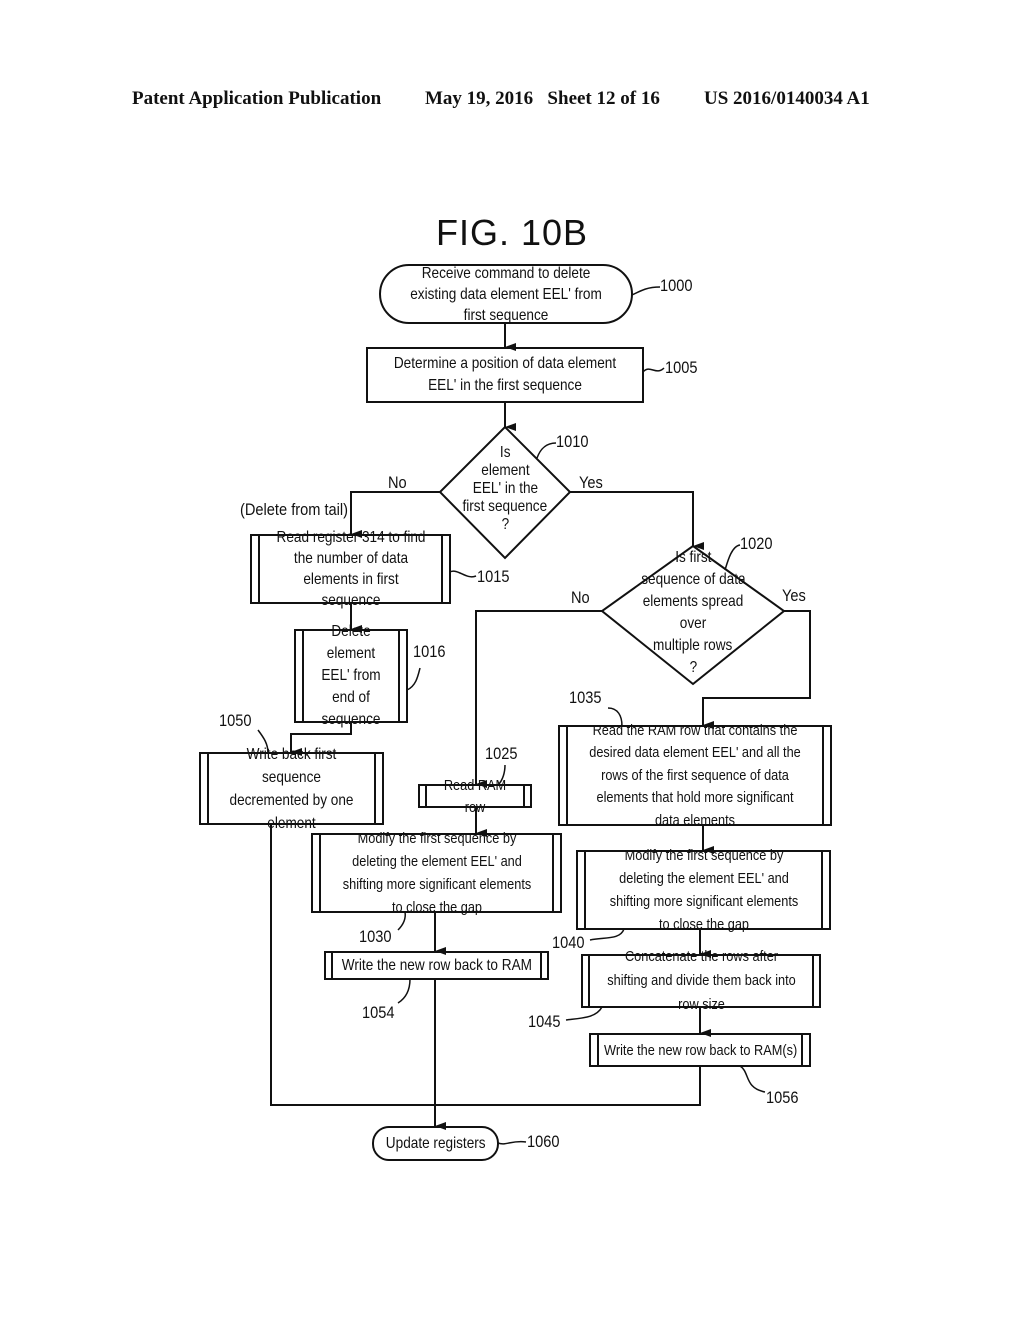 This screenshot has width=1024, height=1320. What do you see at coordinates (756, 543) in the screenshot?
I see `ref-1020: 1020` at bounding box center [756, 543].